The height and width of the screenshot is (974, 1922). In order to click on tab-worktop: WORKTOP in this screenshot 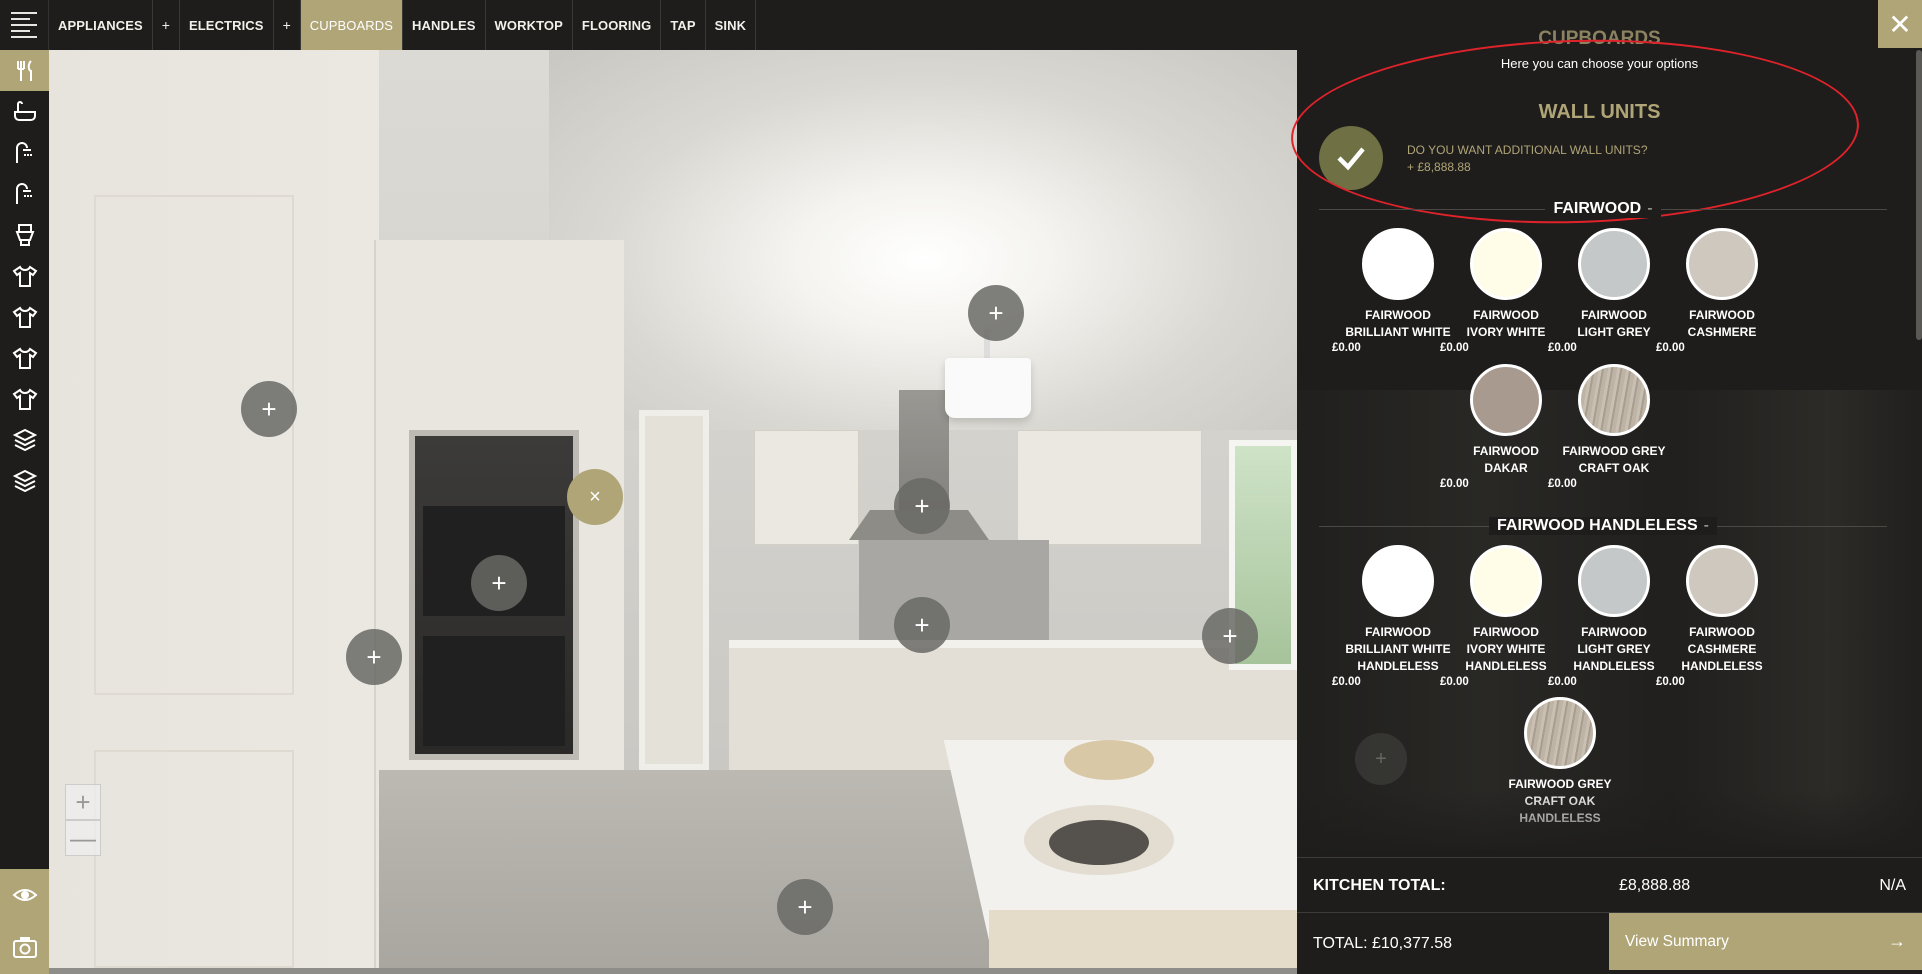, I will do `click(529, 25)`.